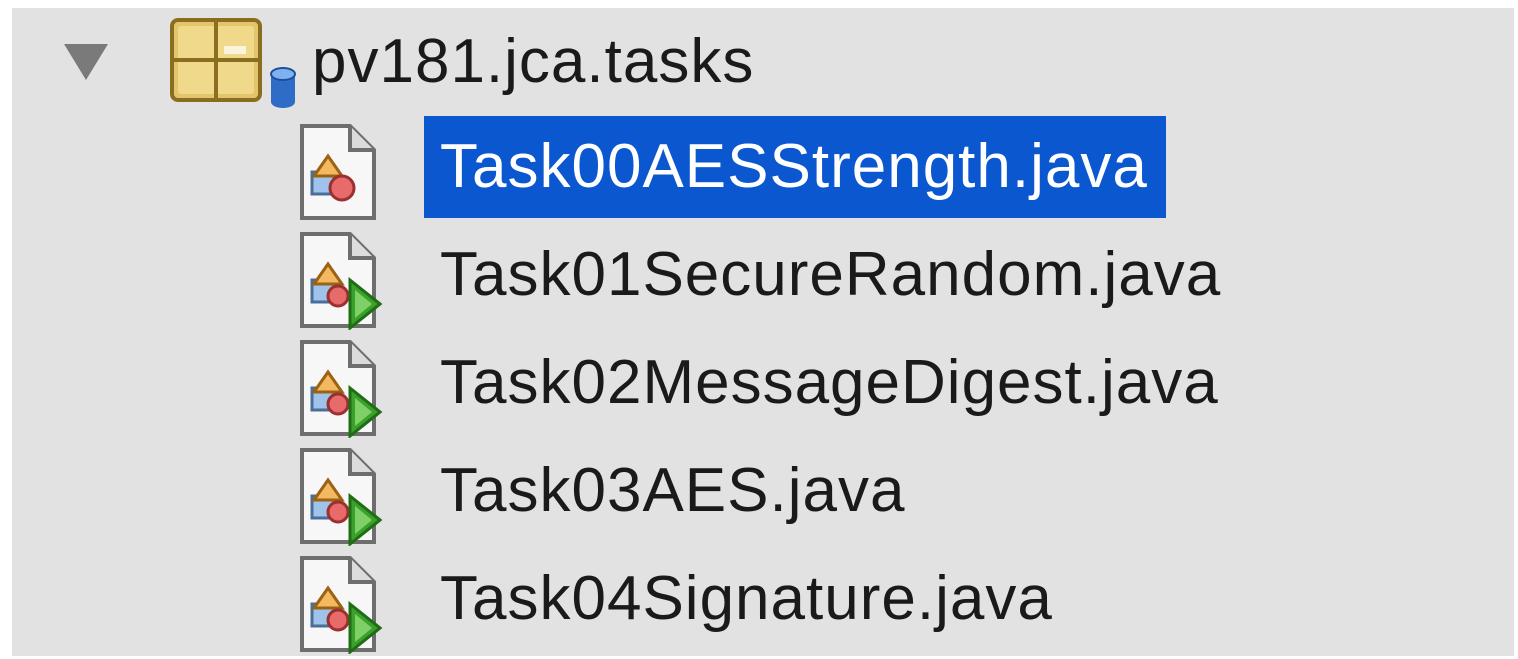 The image size is (1518, 659). What do you see at coordinates (831, 274) in the screenshot?
I see `file-label: Task01SecureRandom.java` at bounding box center [831, 274].